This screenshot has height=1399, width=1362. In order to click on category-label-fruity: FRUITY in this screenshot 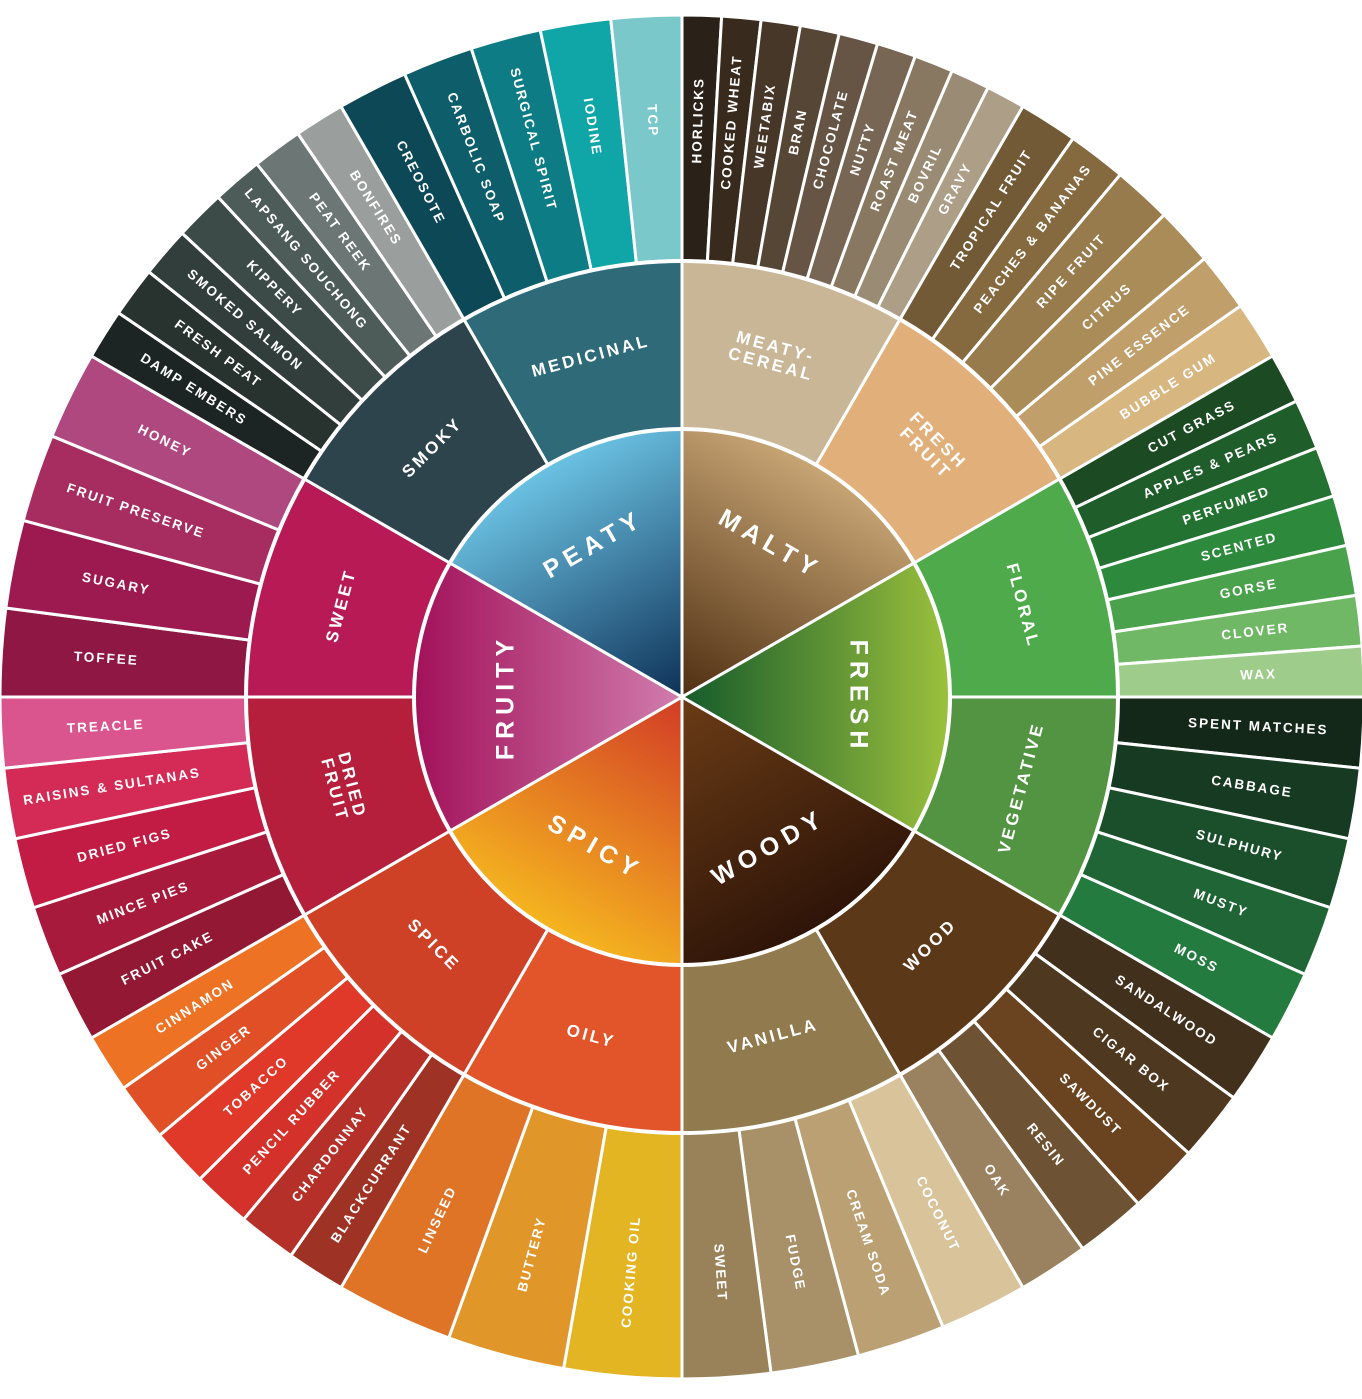, I will do `click(506, 697)`.